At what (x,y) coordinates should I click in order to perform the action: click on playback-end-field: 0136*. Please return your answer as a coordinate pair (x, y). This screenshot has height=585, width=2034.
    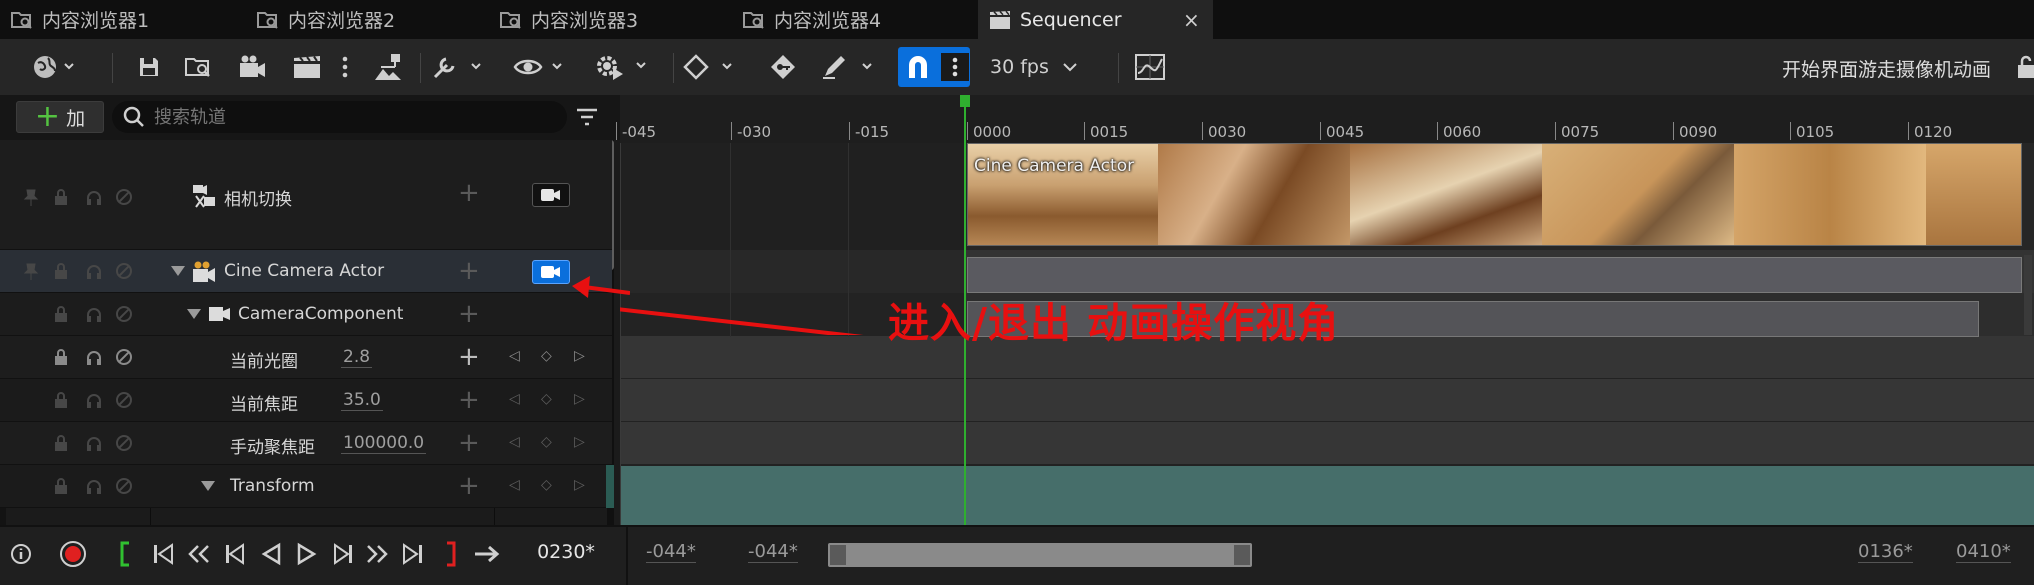
    Looking at the image, I should click on (1885, 552).